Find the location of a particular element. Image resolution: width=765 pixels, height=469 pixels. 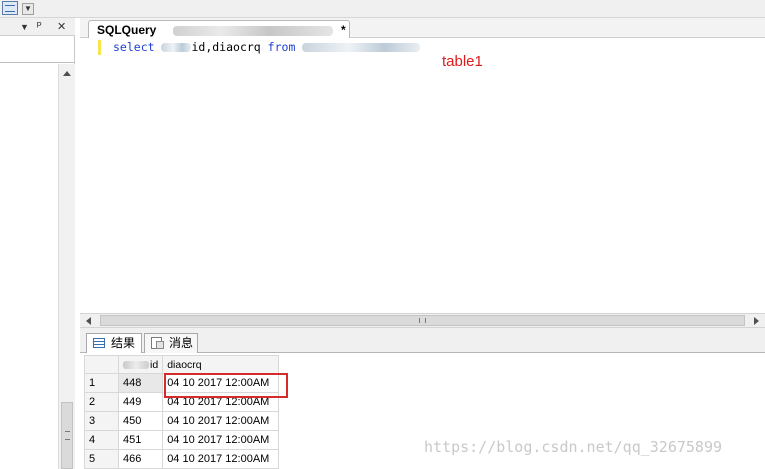

tab-messages-label: 消息 is located at coordinates (181, 343).